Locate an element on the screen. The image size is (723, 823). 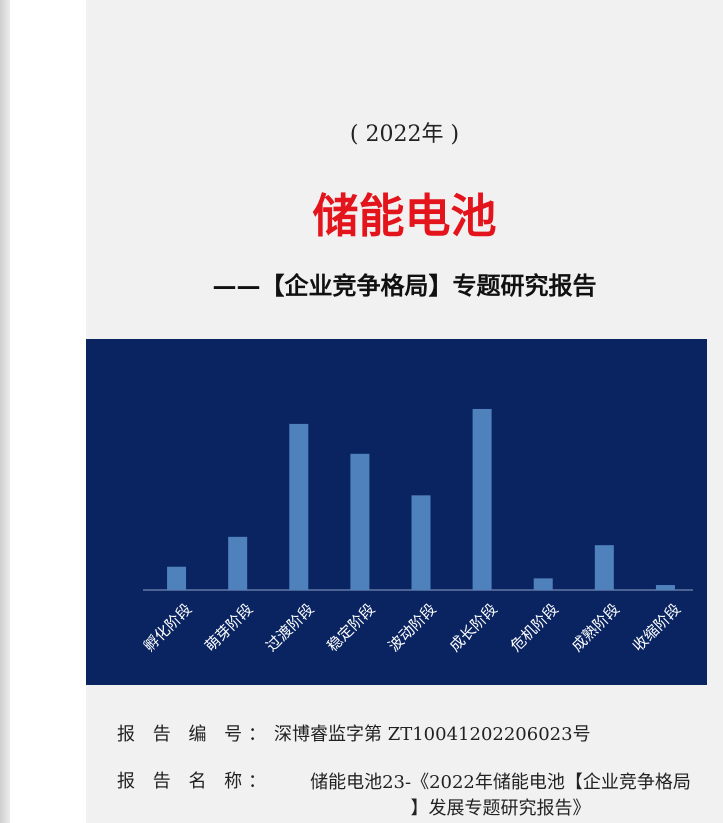
page-gutter is located at coordinates (48, 411).